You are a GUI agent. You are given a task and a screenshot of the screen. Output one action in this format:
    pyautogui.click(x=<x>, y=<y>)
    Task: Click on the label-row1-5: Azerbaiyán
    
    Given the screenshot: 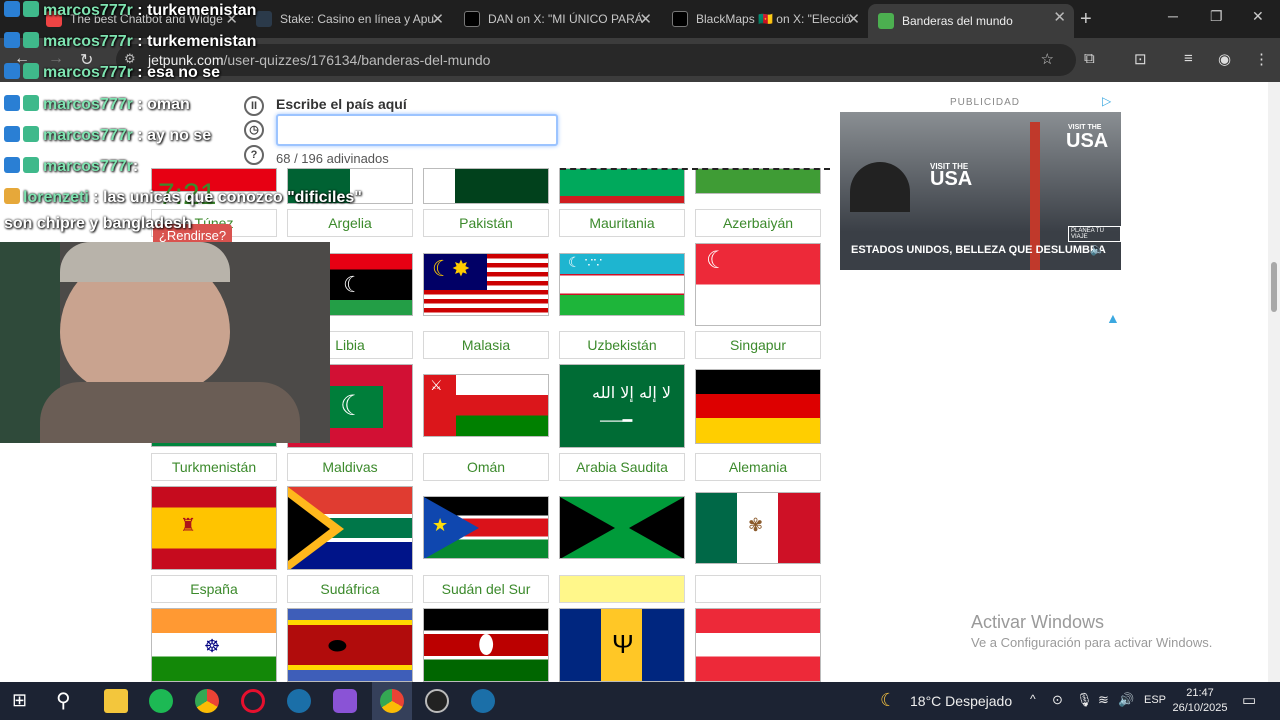 What is the action you would take?
    pyautogui.click(x=758, y=223)
    